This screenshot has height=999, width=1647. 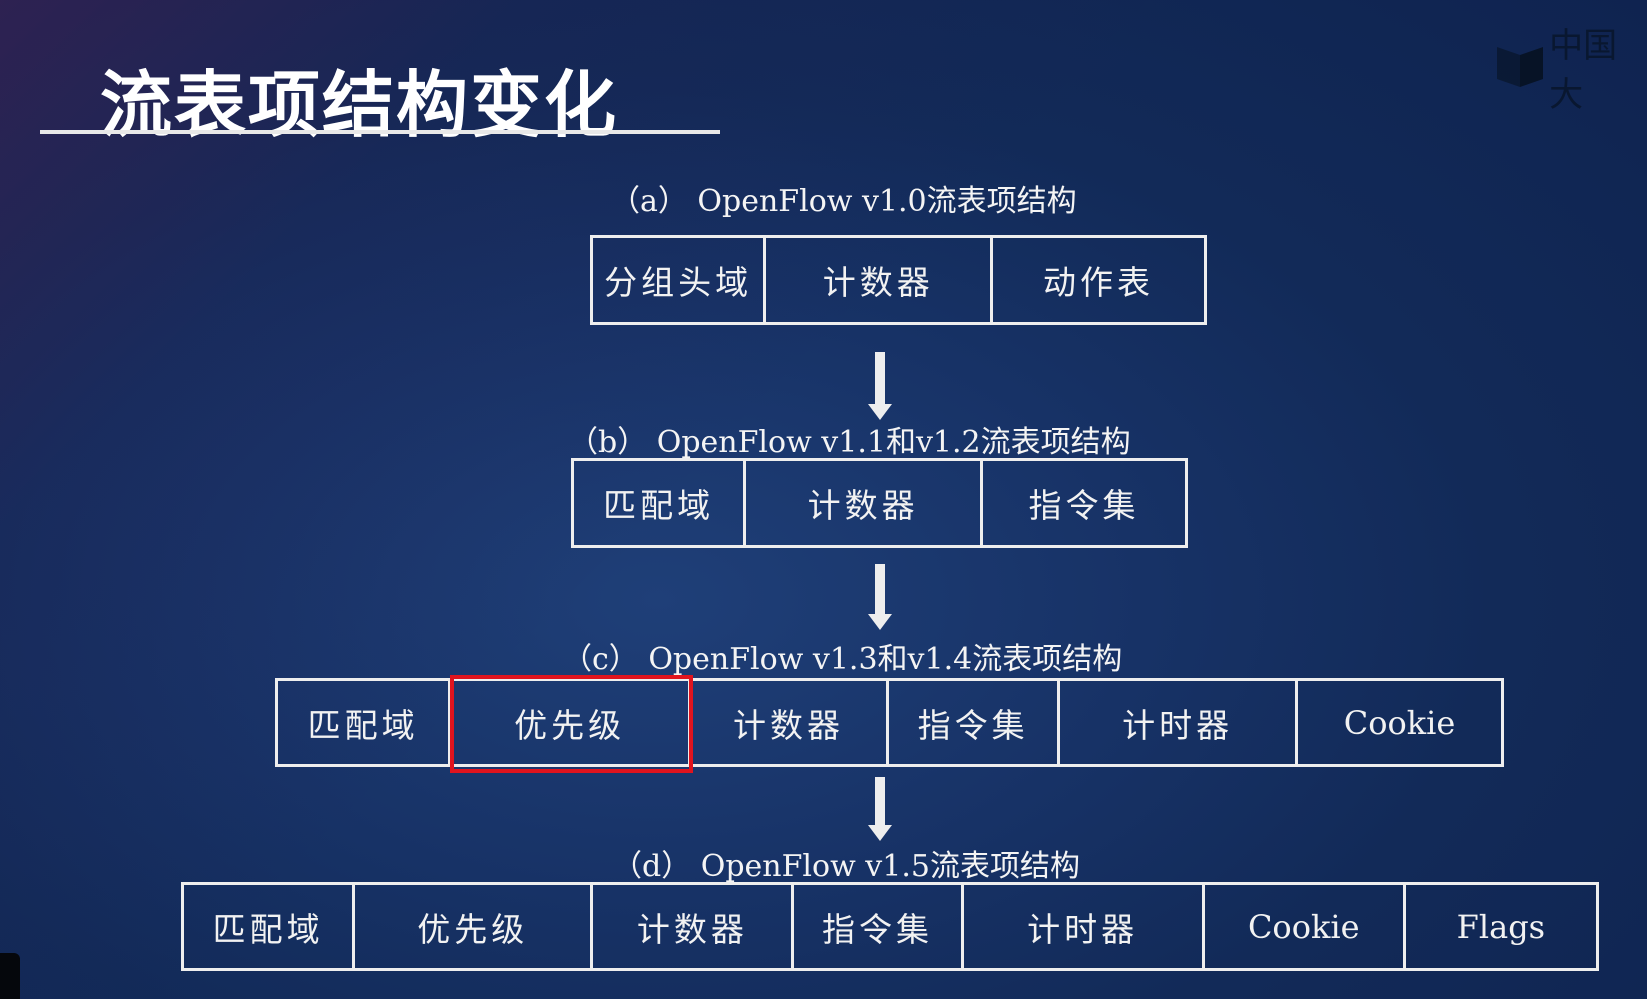 I want to click on section-b-label: （b） OpenFlow v1.1和v1.2流表项结构, so click(x=849, y=442).